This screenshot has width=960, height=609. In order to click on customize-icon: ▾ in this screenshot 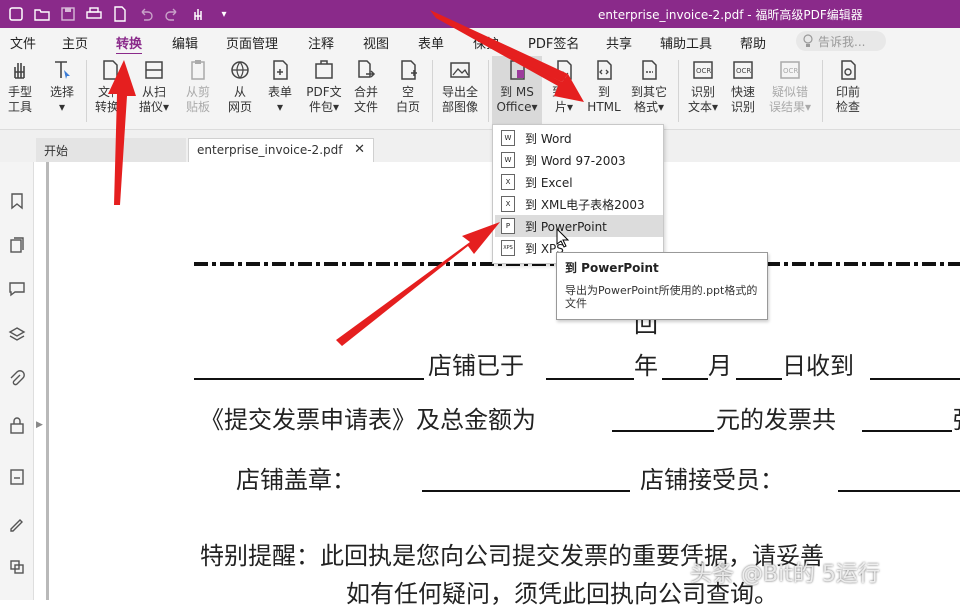, I will do `click(224, 14)`.